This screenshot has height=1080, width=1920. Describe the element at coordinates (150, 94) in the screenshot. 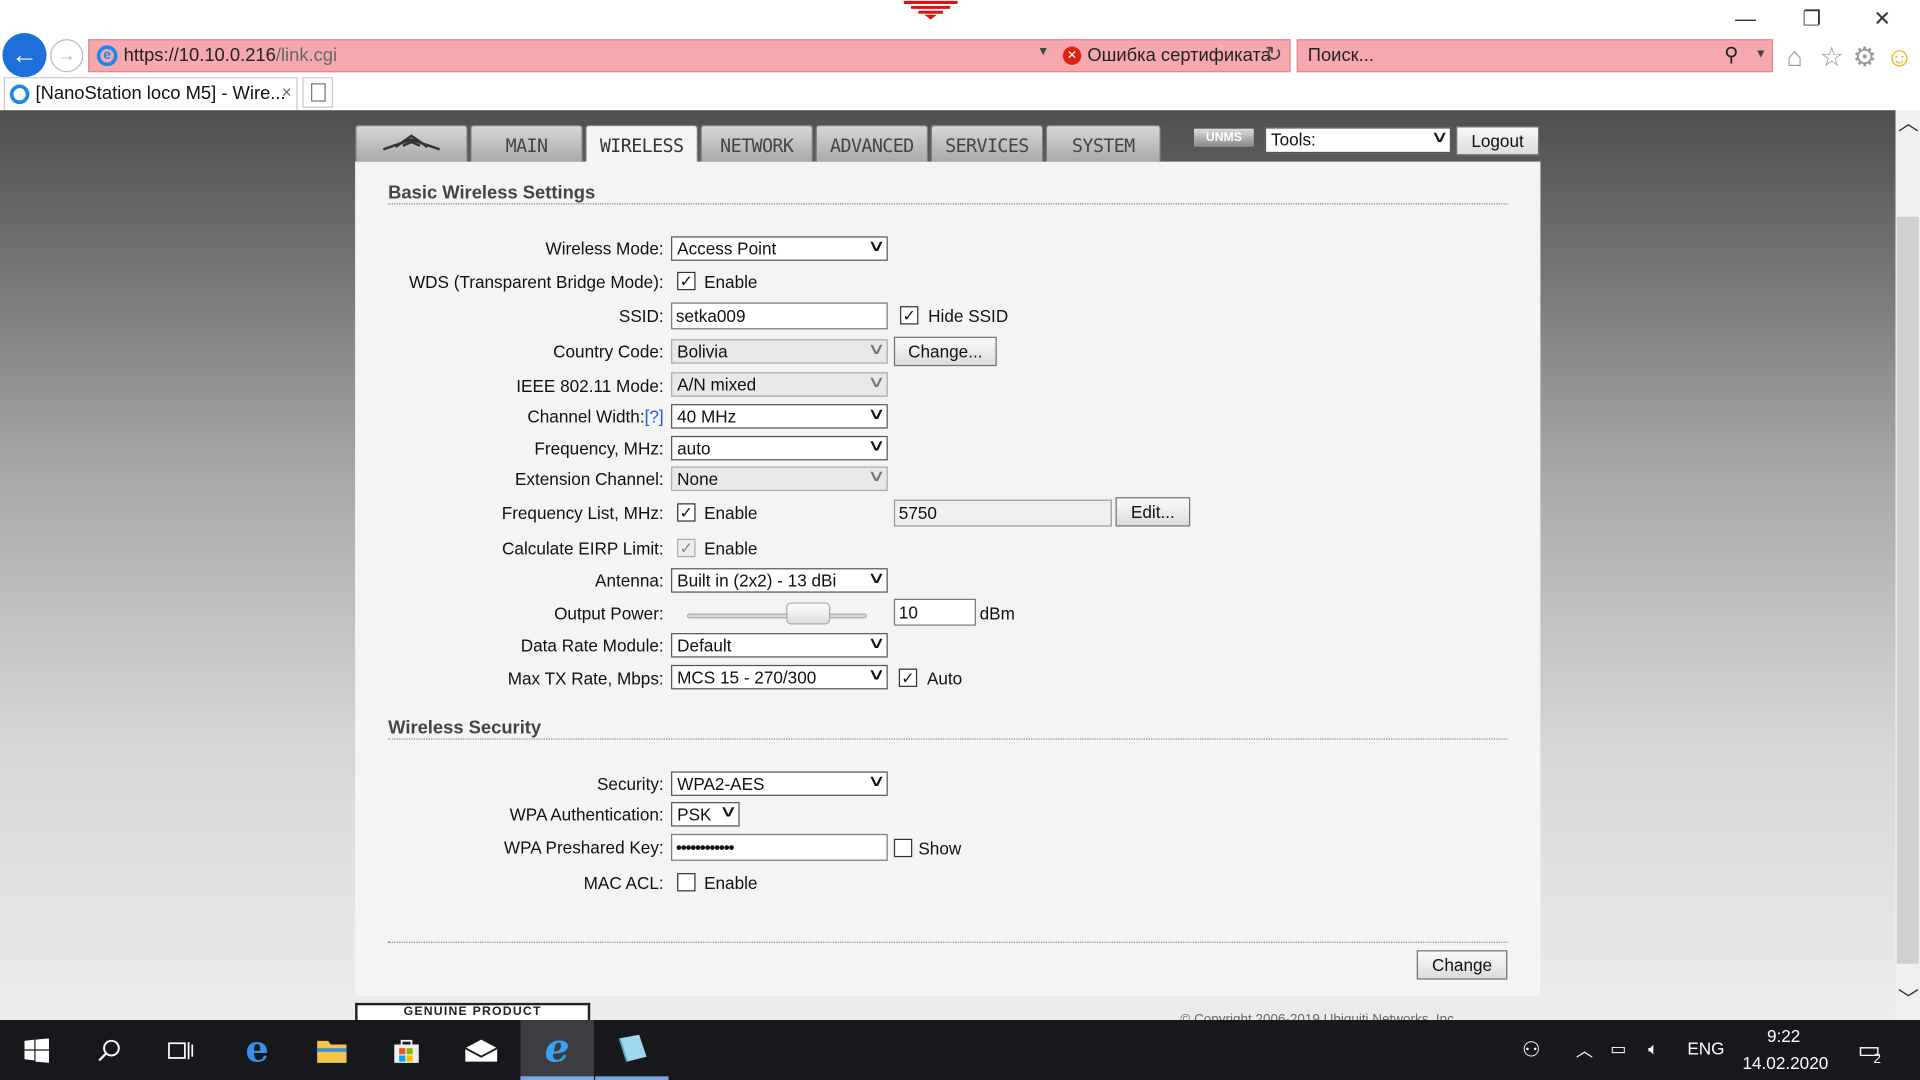

I see `browser-tab: [NanoStation loco M5] - Wire... ×` at that location.